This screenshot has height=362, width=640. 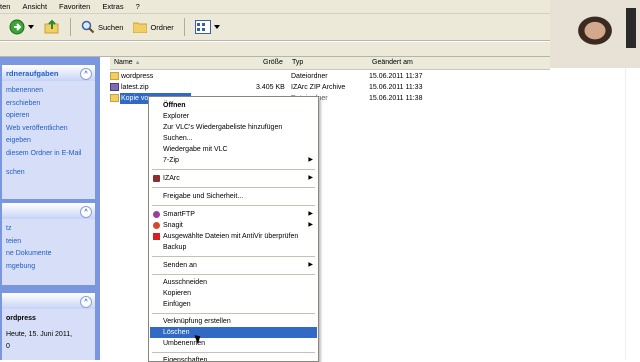 I want to click on menu-view: Ansicht, so click(x=34, y=6).